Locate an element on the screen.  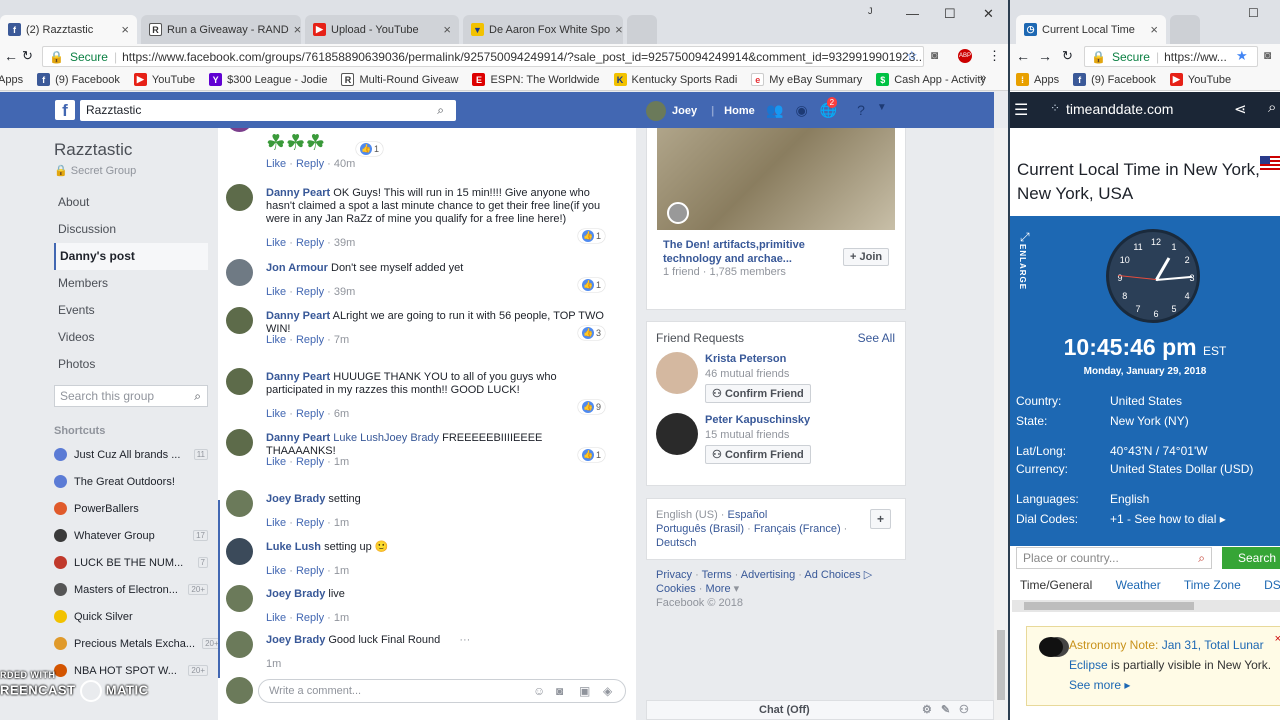
bookmark-espn: E ESPN: The Worldwide is located at coordinates (536, 79).